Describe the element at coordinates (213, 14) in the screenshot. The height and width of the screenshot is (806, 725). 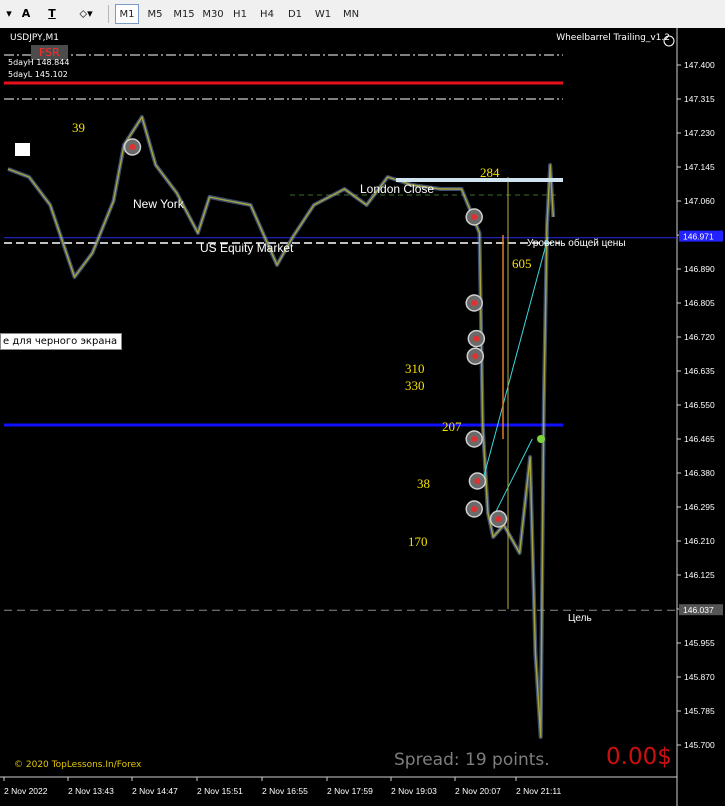
I see `timeframe-m30-button: M30` at that location.